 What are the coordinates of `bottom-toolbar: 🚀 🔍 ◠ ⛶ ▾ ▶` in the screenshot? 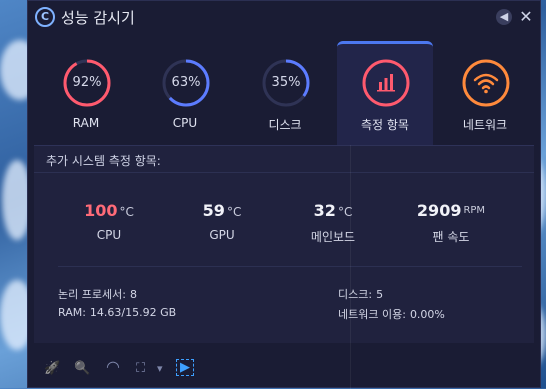 It's located at (284, 369).